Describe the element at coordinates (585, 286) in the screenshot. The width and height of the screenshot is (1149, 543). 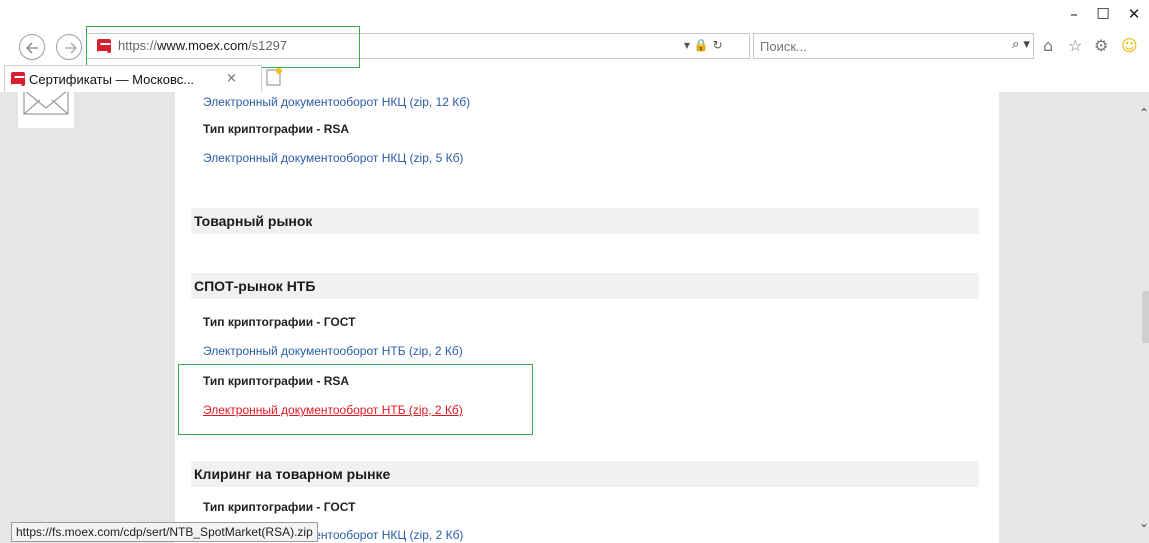
I see `section-header-spot-ntb: СПОТ-рынок НТБ` at that location.